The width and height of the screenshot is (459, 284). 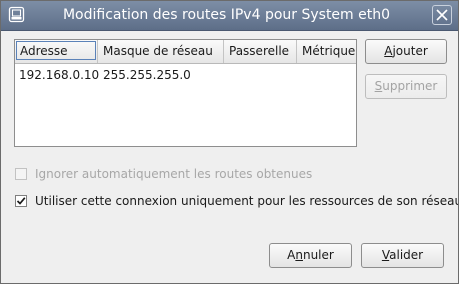 What do you see at coordinates (402, 255) in the screenshot?
I see `ok-button: Valider` at bounding box center [402, 255].